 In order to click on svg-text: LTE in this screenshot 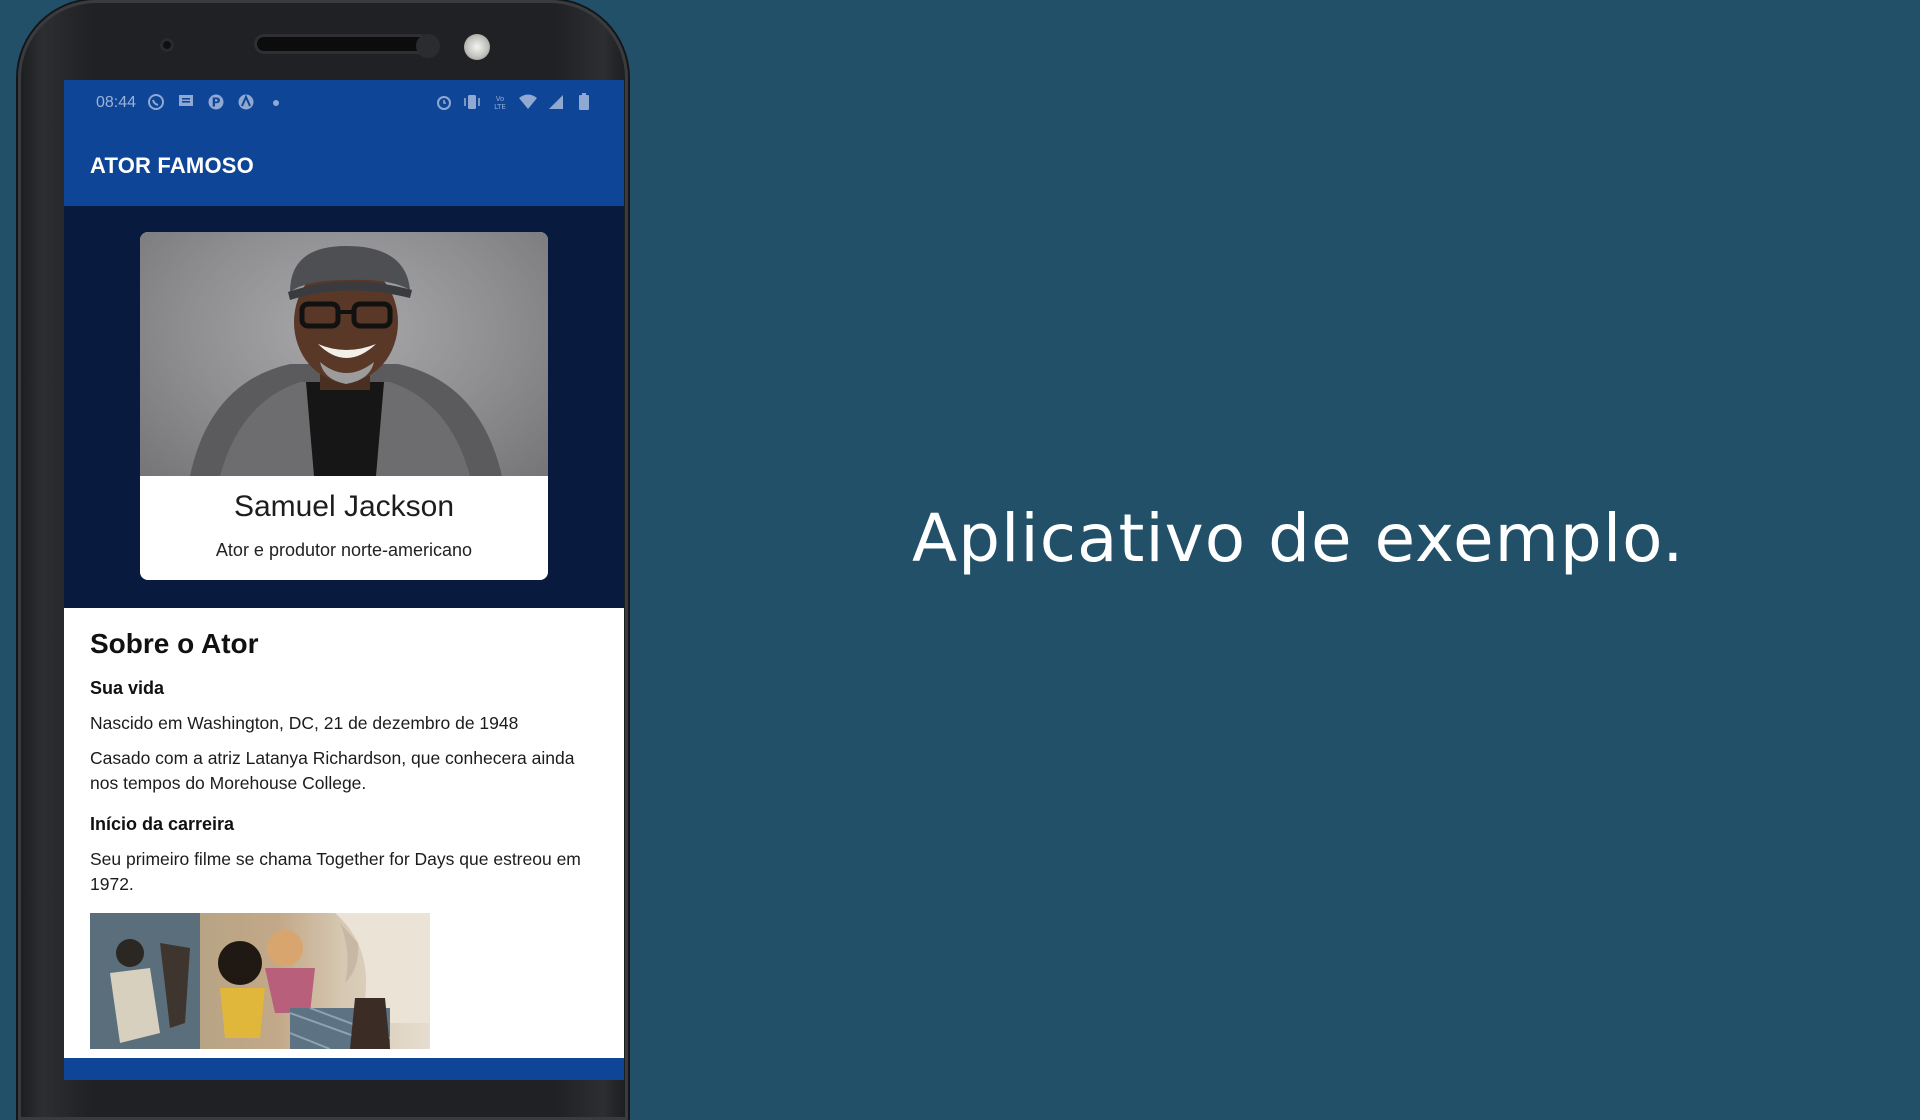, I will do `click(500, 107)`.